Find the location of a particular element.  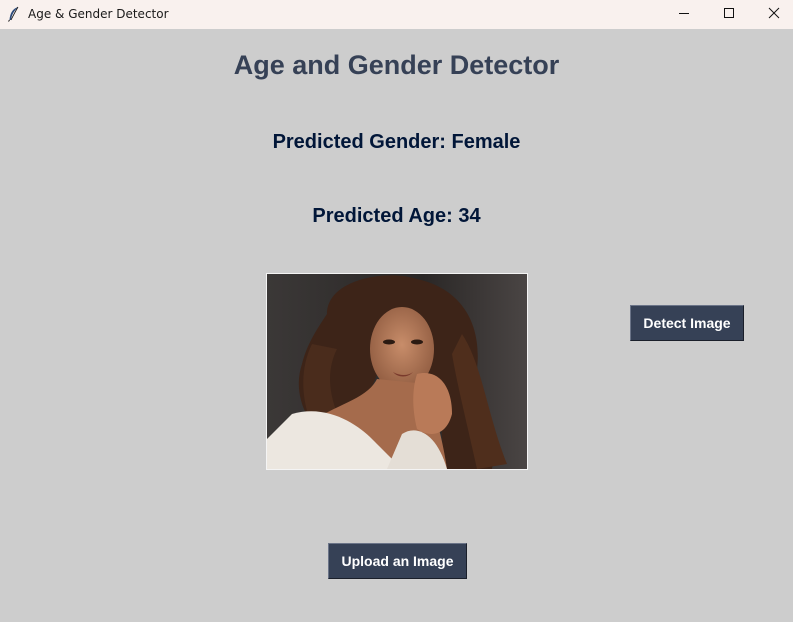

window-title: Age & Gender Detector is located at coordinates (98, 14).